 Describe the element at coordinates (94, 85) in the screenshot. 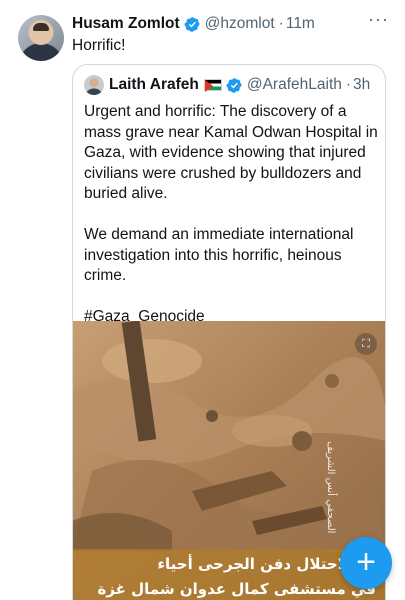

I see `quoted-author-avatar` at that location.